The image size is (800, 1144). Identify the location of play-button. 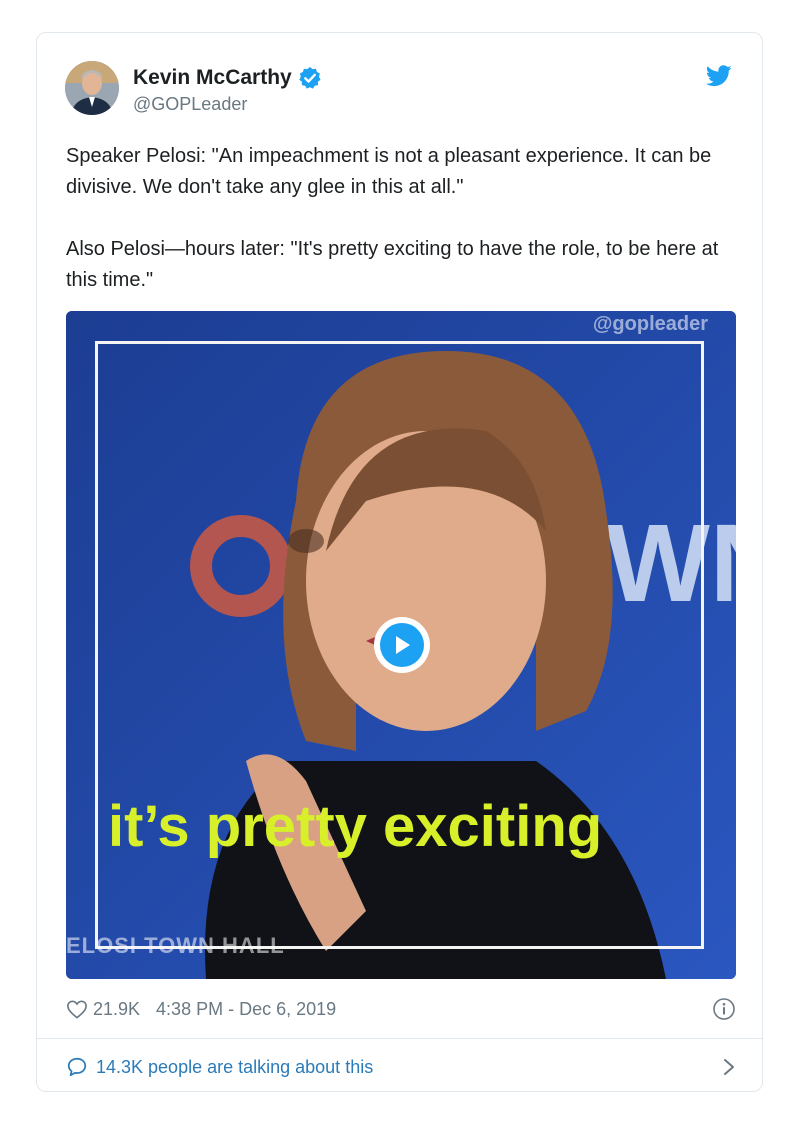
(402, 645).